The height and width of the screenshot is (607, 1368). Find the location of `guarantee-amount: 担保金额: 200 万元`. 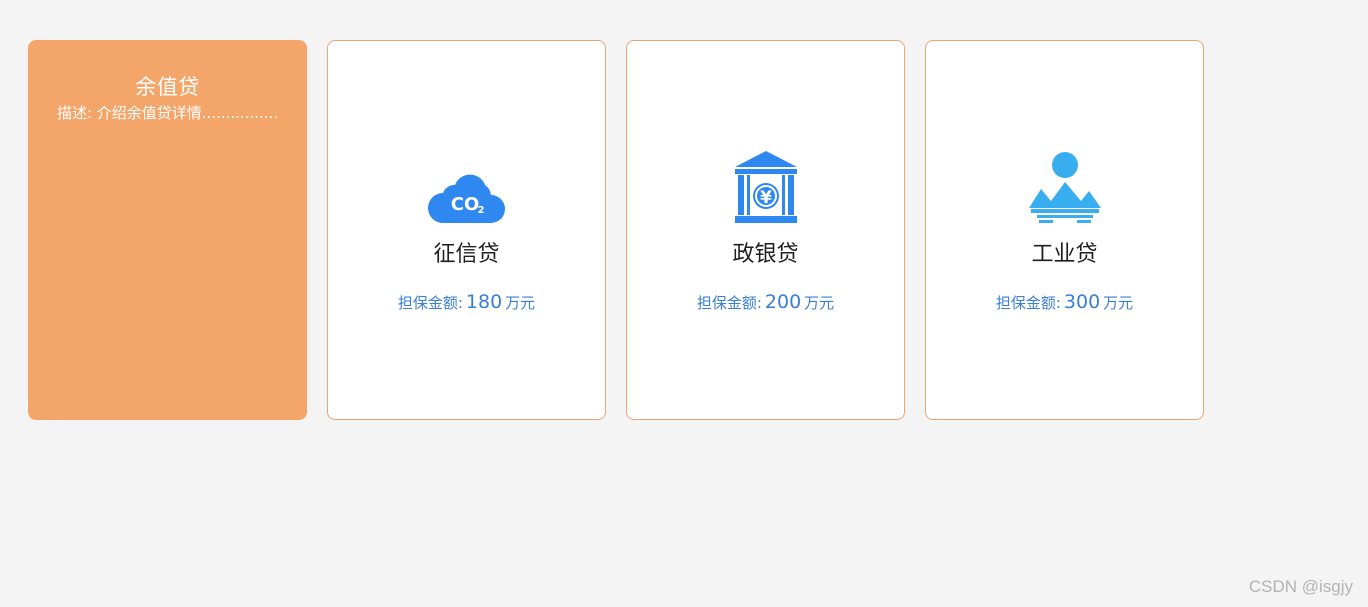

guarantee-amount: 担保金额: 200 万元 is located at coordinates (765, 302).